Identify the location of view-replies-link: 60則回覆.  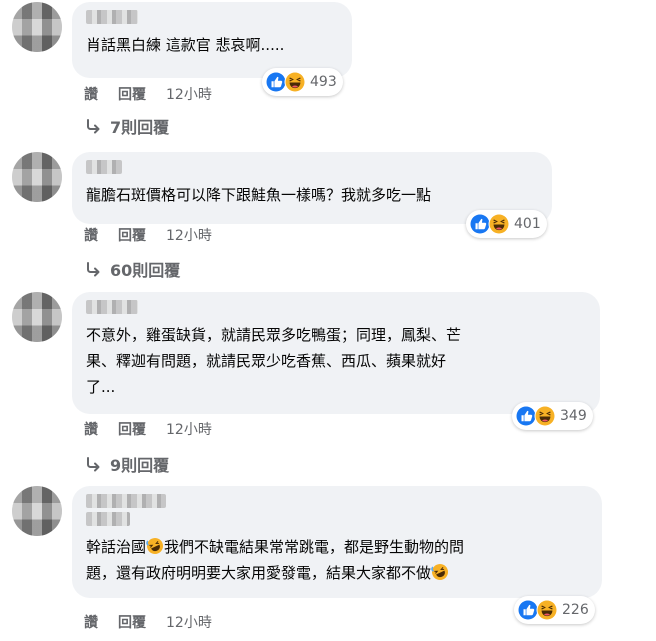
(132, 269).